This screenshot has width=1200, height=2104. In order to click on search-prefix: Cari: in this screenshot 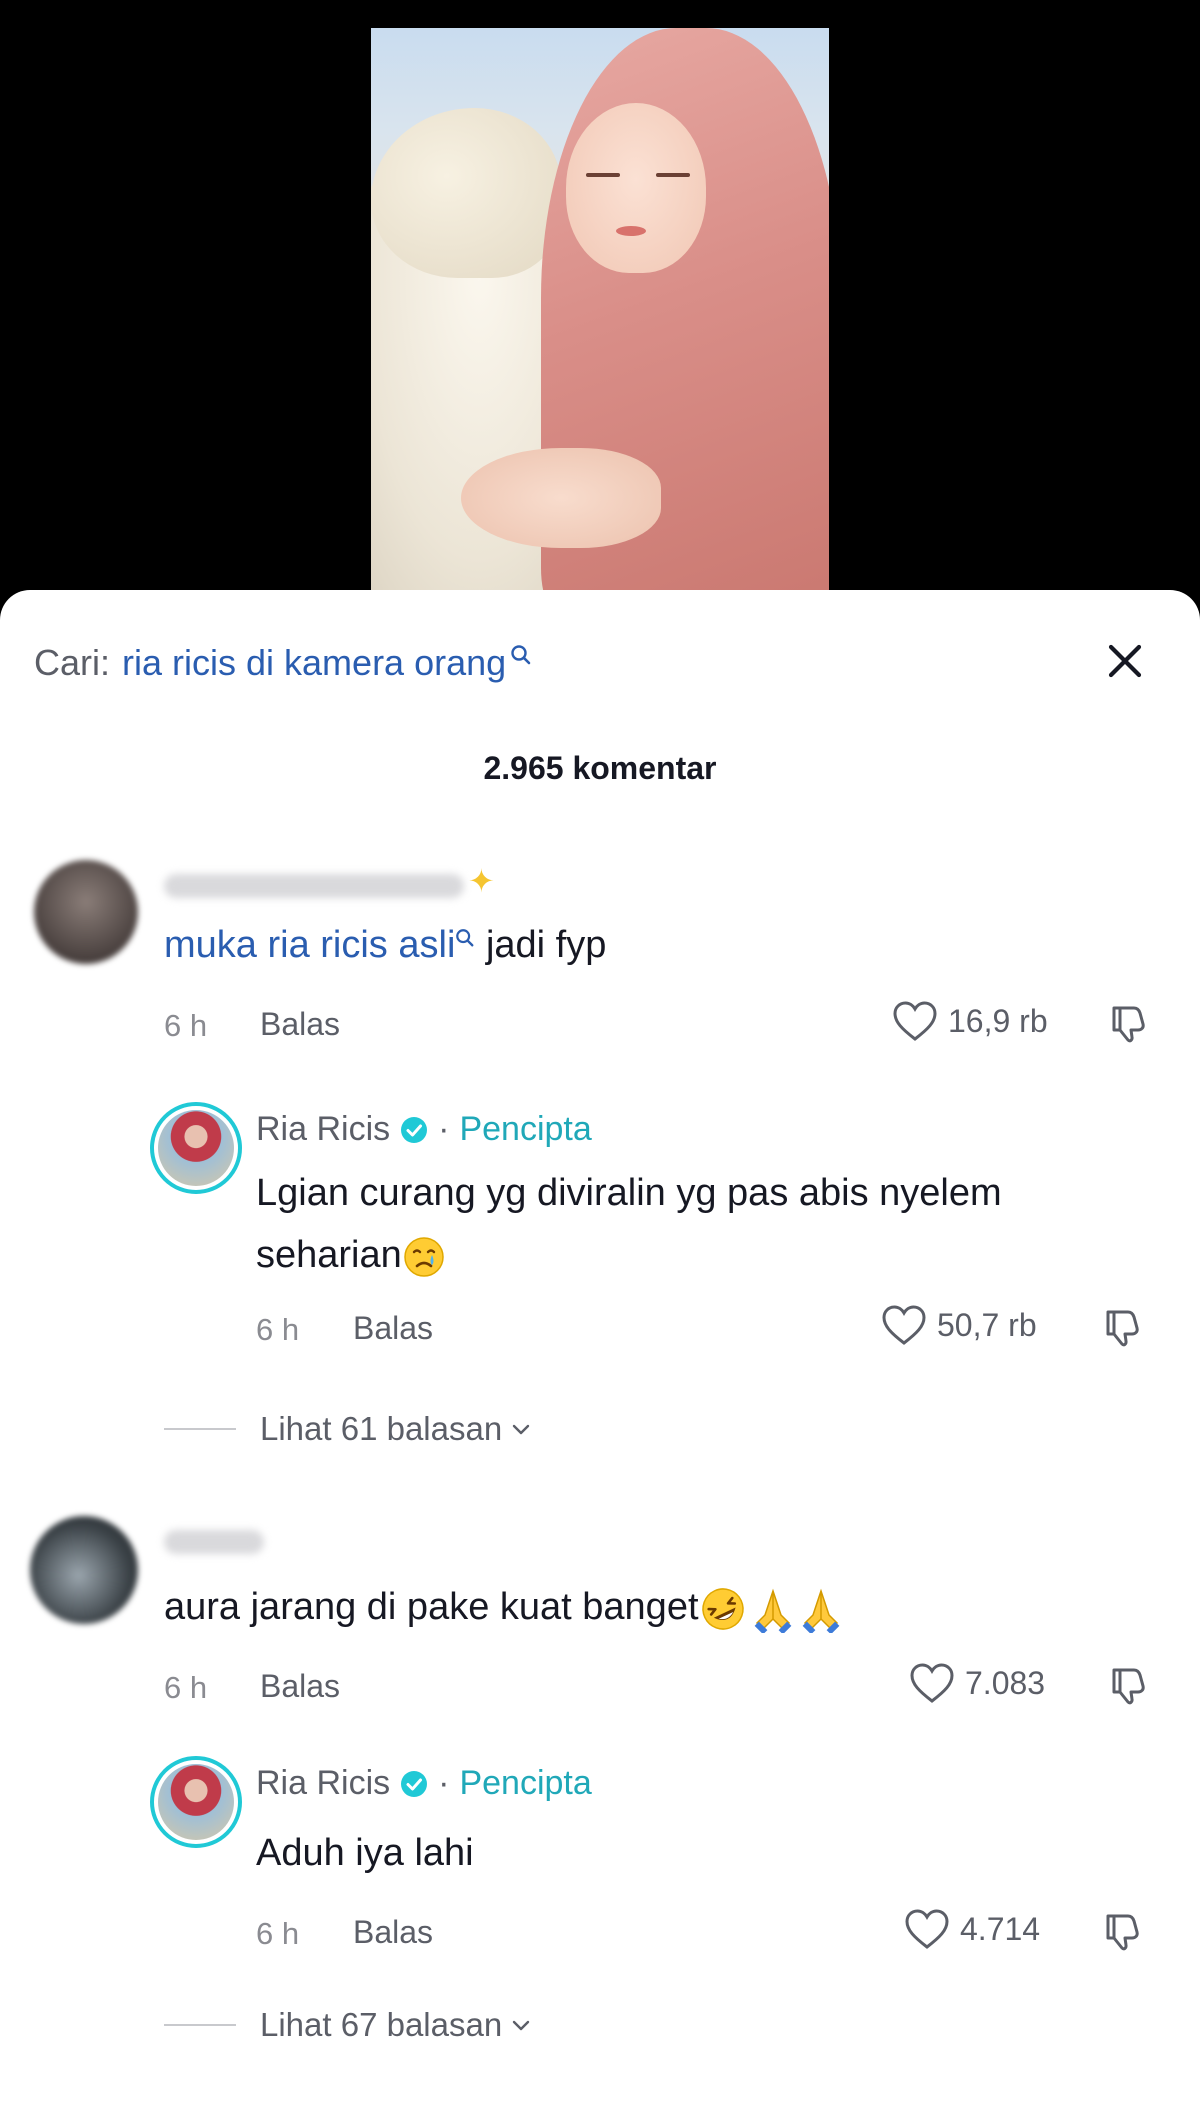, I will do `click(72, 662)`.